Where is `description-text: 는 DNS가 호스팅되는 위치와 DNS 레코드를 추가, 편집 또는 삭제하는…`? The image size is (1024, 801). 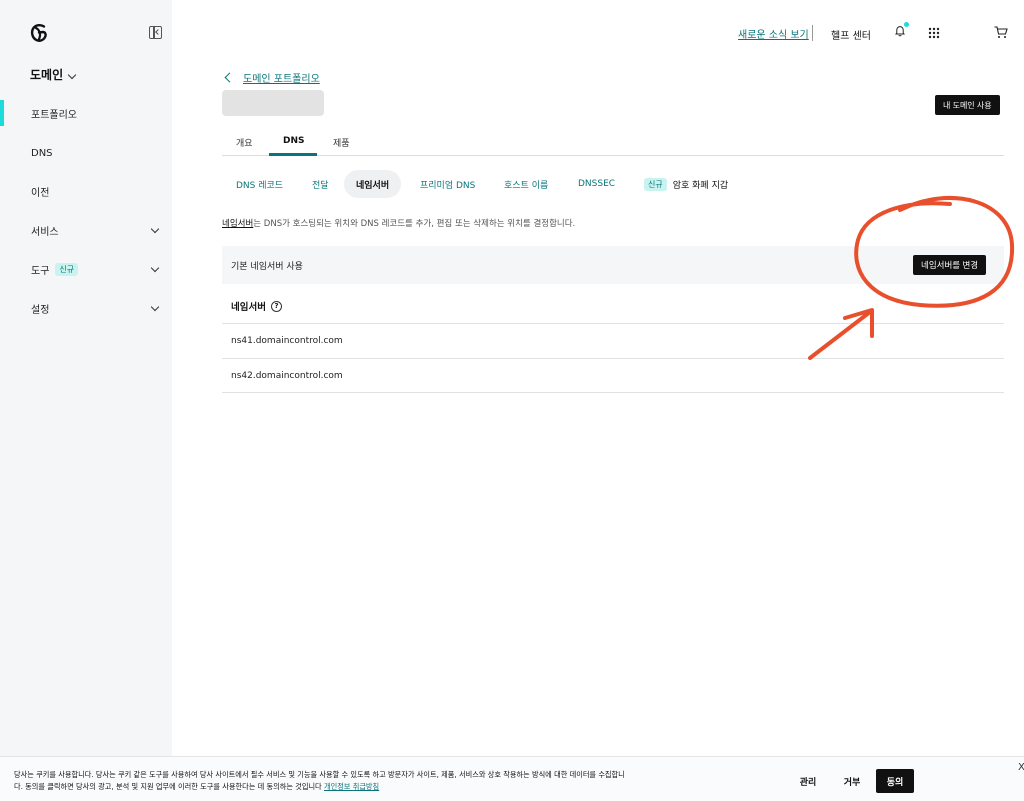 description-text: 는 DNS가 호스팅되는 위치와 DNS 레코드를 추가, 편집 또는 삭제하는… is located at coordinates (414, 224).